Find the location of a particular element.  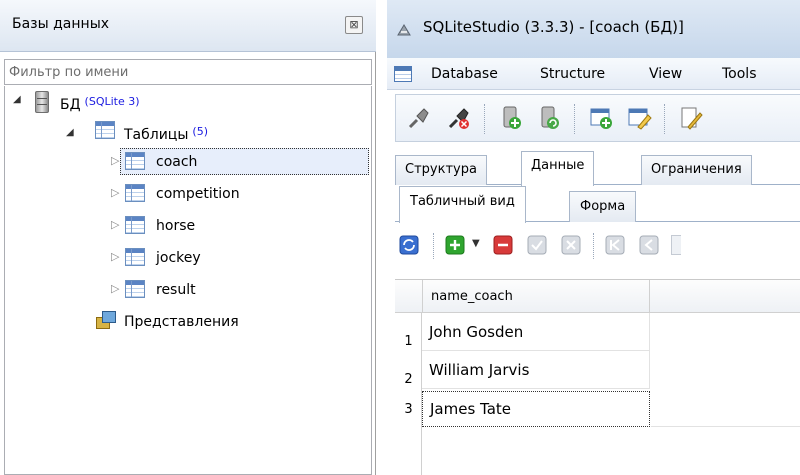

menu-bar: Database Structure View Tools is located at coordinates (593, 74).